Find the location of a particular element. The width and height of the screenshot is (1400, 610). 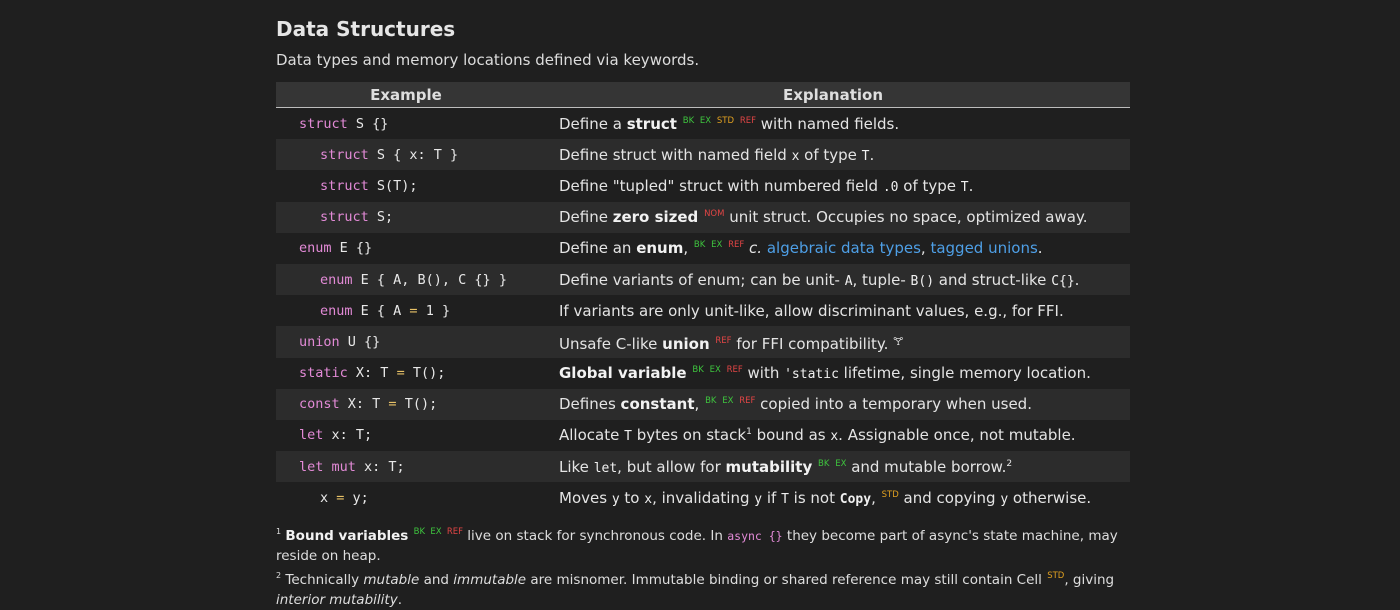

example-code: enum E { A, B(), C {} } is located at coordinates (406, 279).